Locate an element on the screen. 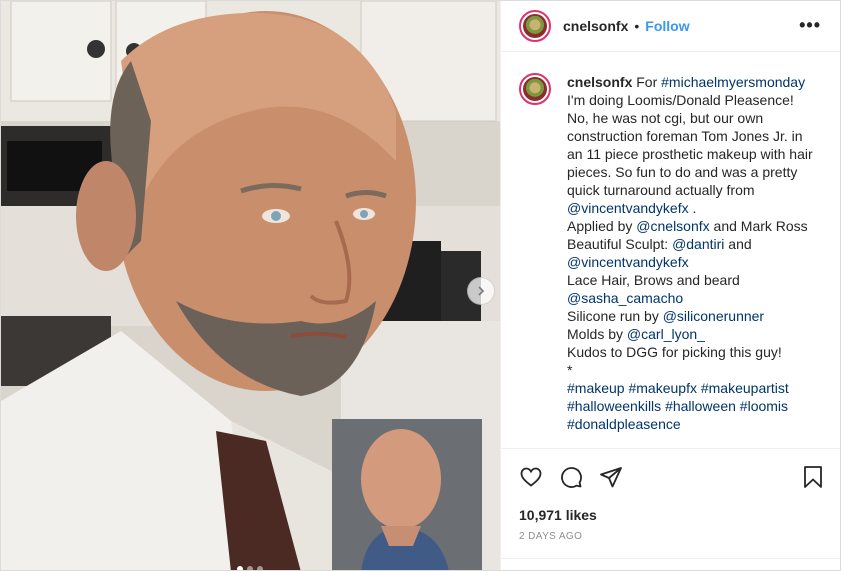  caption-text-segment: Beautiful Sculpt: is located at coordinates (620, 244).